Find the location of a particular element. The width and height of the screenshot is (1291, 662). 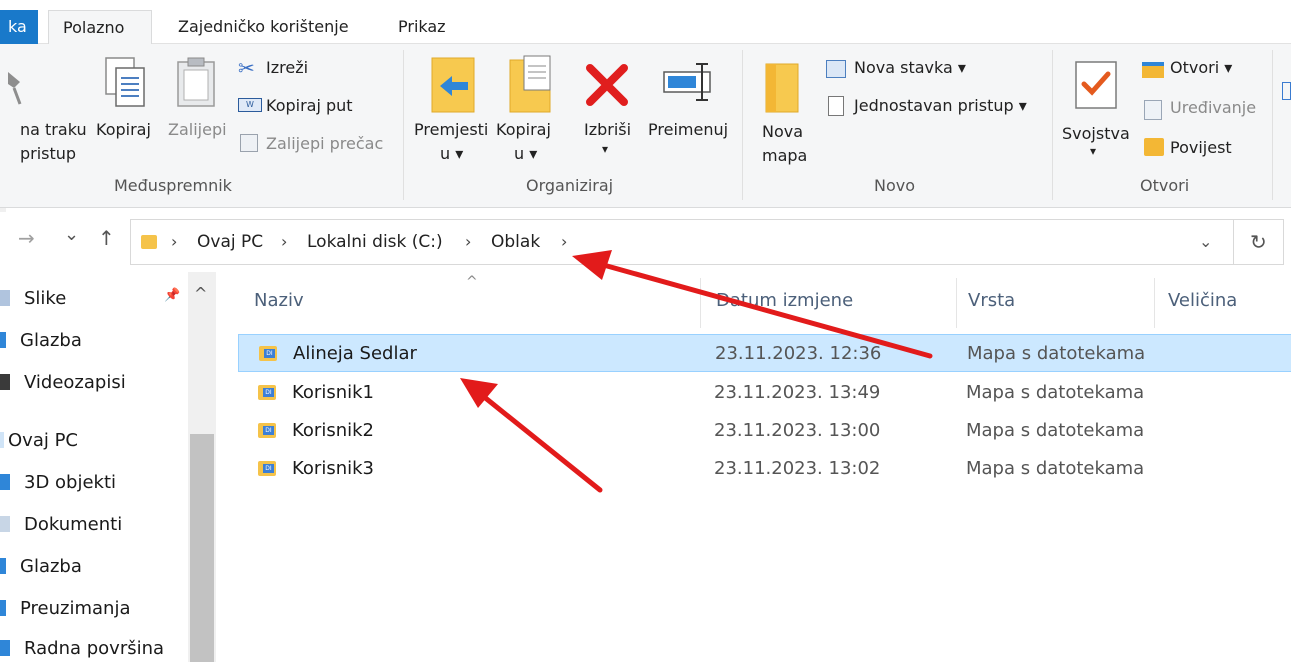

new-folder-button: Nova is located at coordinates (782, 131).